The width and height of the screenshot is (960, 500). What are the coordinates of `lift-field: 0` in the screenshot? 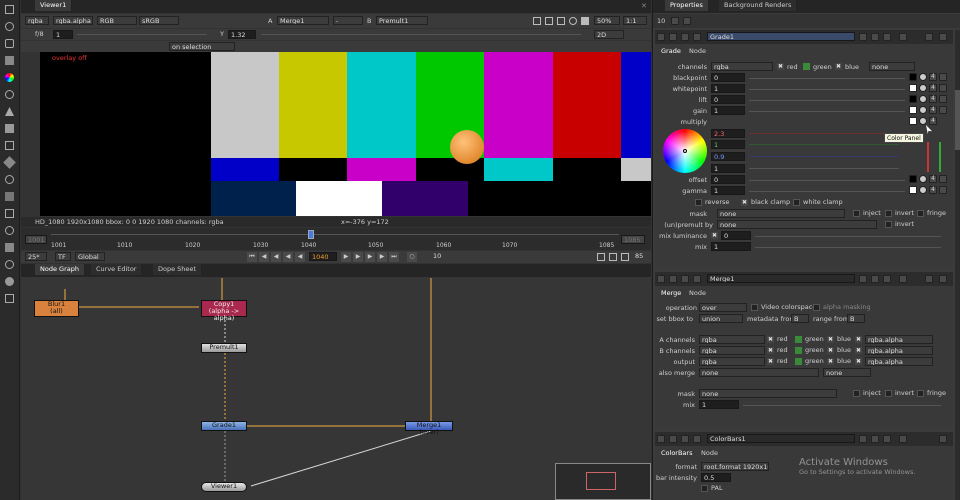 It's located at (728, 99).